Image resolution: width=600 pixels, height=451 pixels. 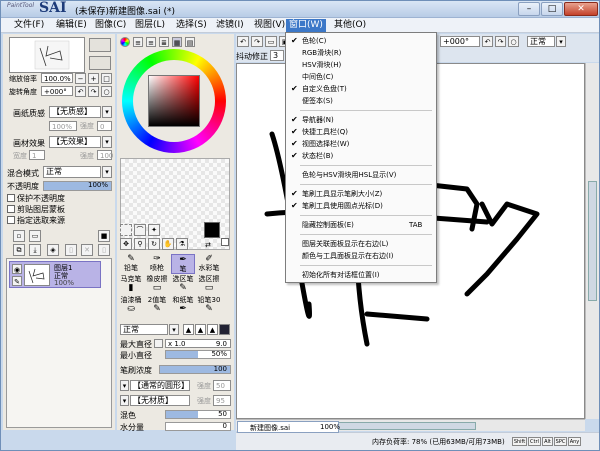 I want to click on vertical-scrollbar, so click(x=592, y=241).